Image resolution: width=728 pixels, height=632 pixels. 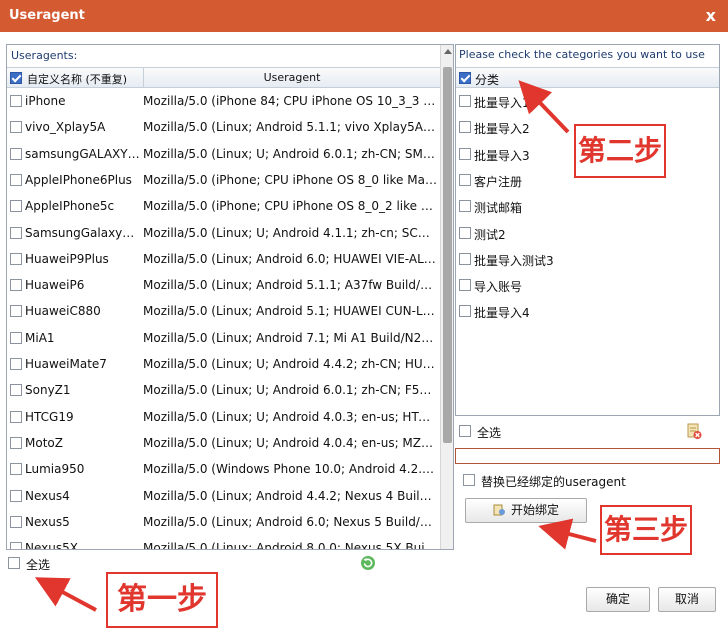 What do you see at coordinates (618, 599) in the screenshot?
I see `ok-button: 确定` at bounding box center [618, 599].